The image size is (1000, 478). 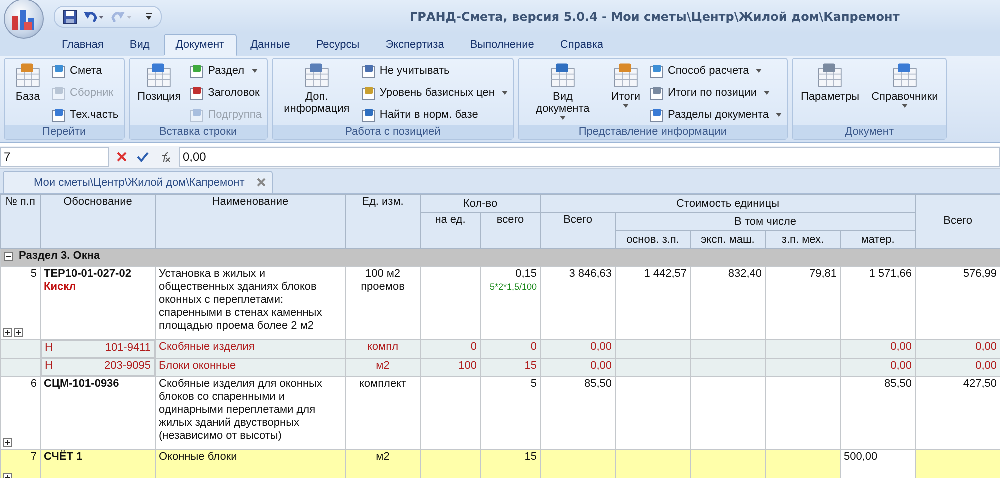 What do you see at coordinates (450, 230) in the screenshot?
I see `column-header: на ед.` at bounding box center [450, 230].